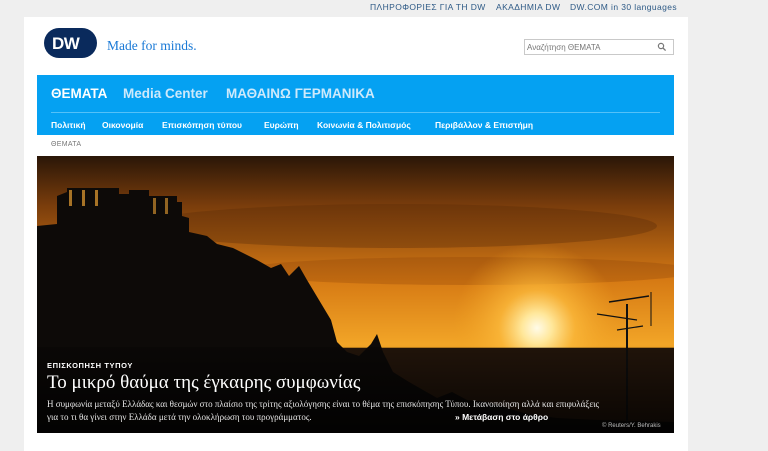  Describe the element at coordinates (484, 125) in the screenshot. I see `nav-item-environment-science: Περιβάλλον & Επιστήμη` at that location.